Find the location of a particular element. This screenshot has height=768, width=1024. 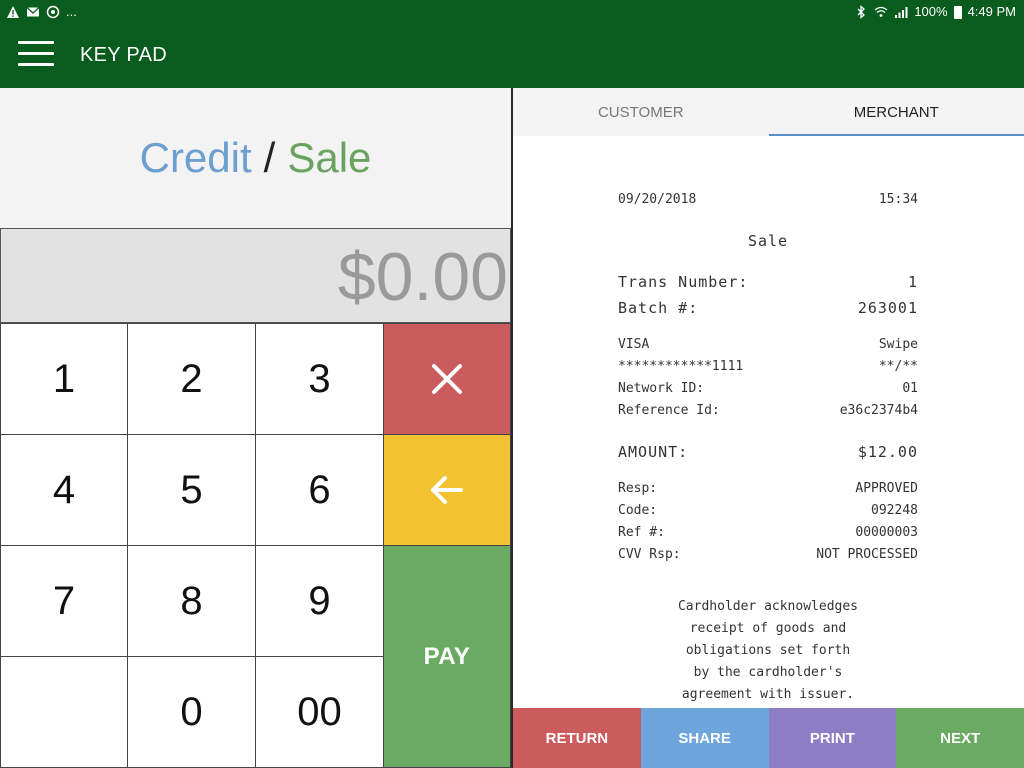

return-button: RETURN is located at coordinates (577, 738).